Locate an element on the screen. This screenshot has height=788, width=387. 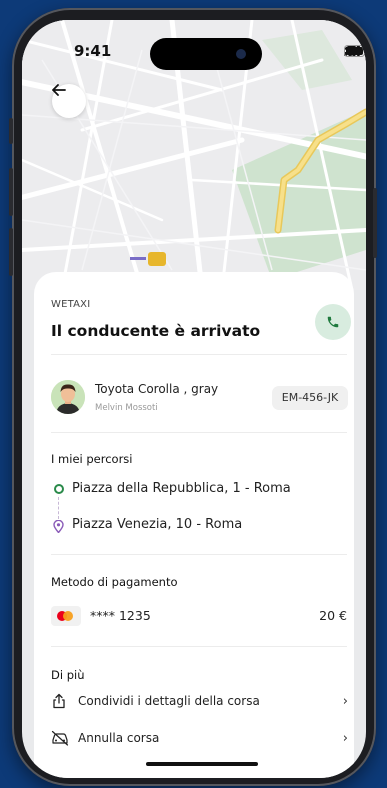
ride-price: 20 € is located at coordinates (333, 615).